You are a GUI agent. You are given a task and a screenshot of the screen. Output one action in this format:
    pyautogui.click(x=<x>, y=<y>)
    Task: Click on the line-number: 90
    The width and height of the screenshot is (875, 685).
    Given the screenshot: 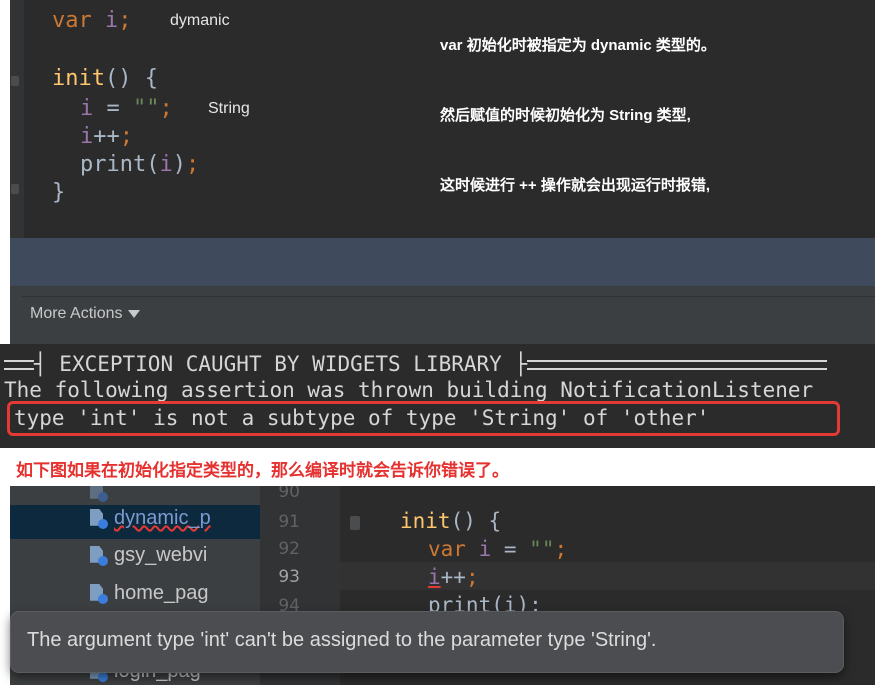 What is the action you would take?
    pyautogui.click(x=289, y=494)
    